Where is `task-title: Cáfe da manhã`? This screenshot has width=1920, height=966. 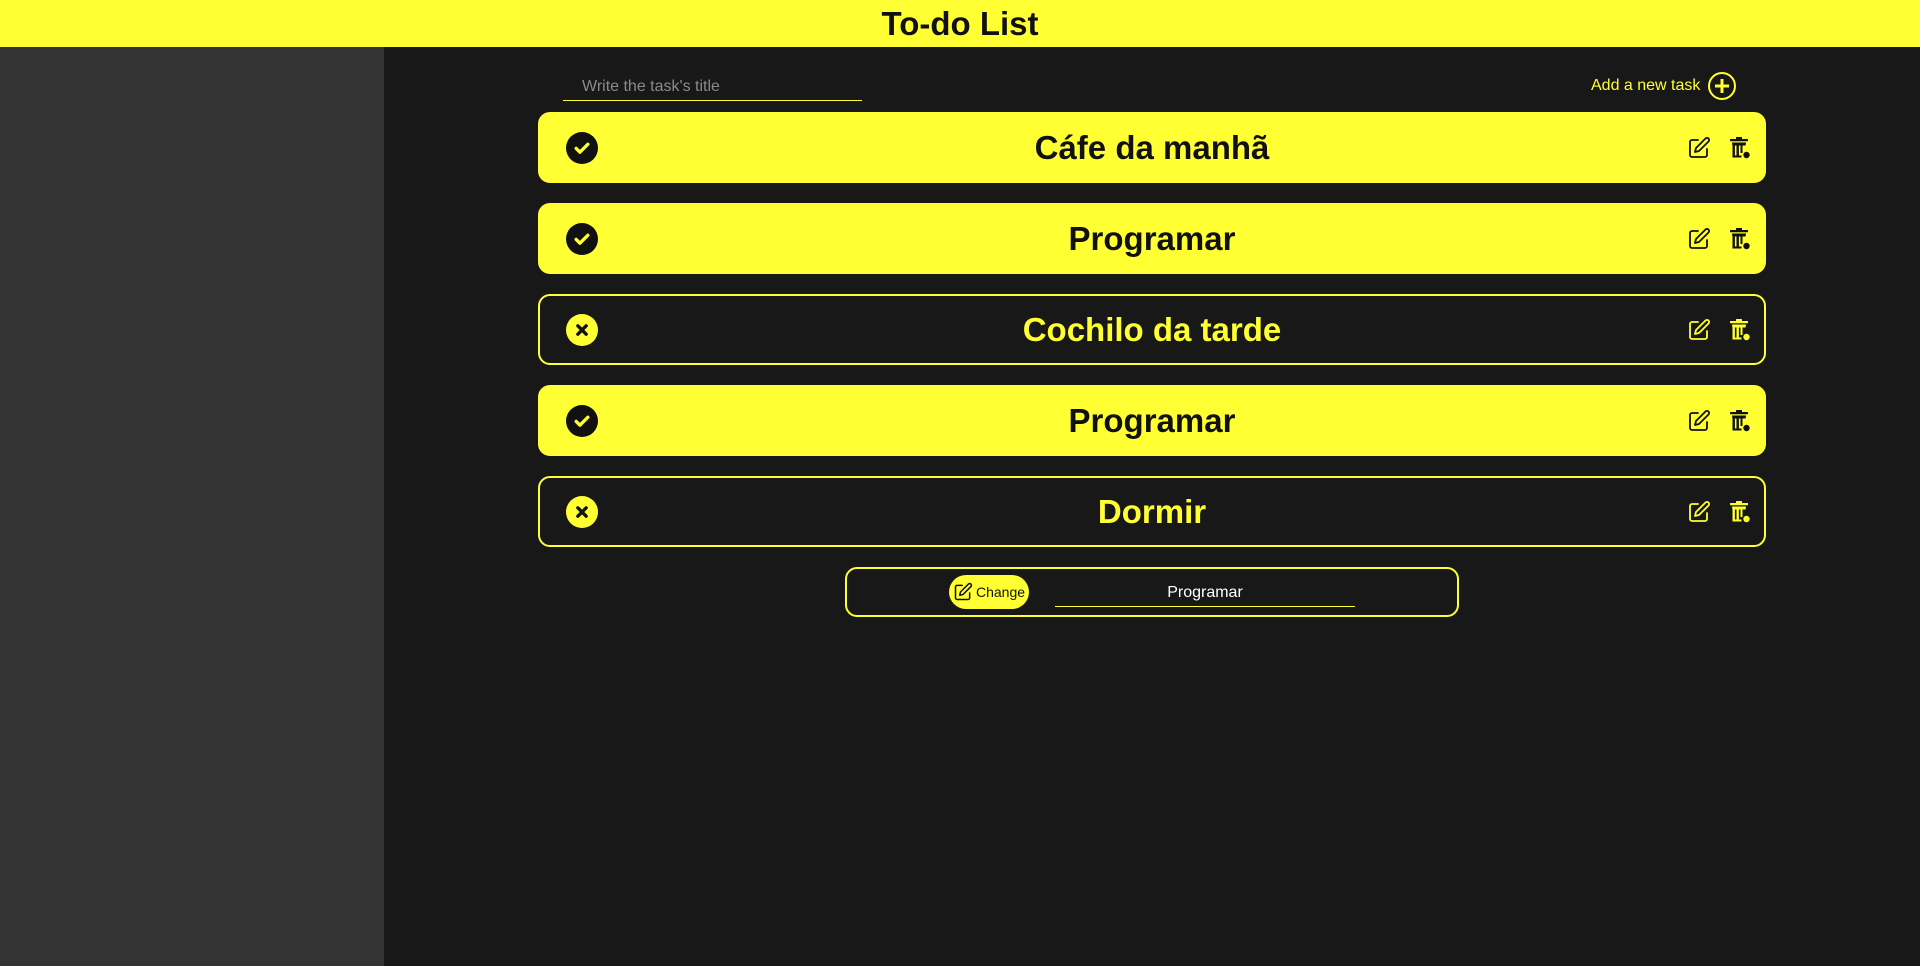
task-title: Cáfe da manhã is located at coordinates (1152, 147).